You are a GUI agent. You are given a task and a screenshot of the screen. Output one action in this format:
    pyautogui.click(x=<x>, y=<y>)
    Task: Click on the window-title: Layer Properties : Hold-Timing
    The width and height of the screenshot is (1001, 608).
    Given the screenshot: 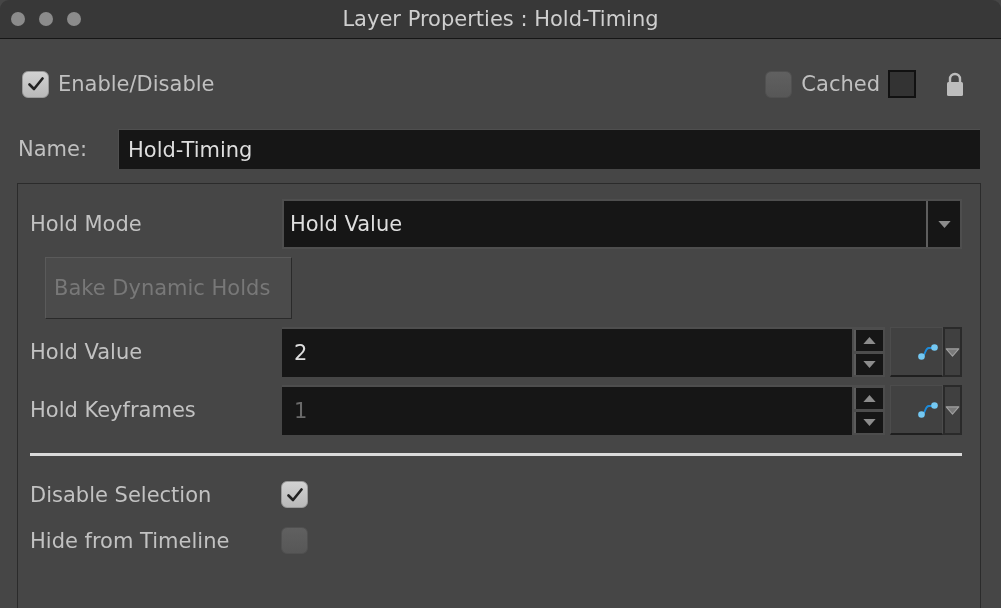 What is the action you would take?
    pyautogui.click(x=500, y=19)
    